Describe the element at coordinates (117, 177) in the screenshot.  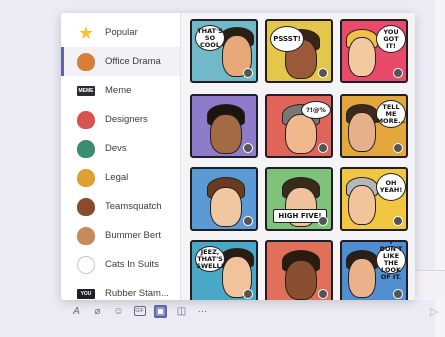
I see `sticker-category-label: Legal` at that location.